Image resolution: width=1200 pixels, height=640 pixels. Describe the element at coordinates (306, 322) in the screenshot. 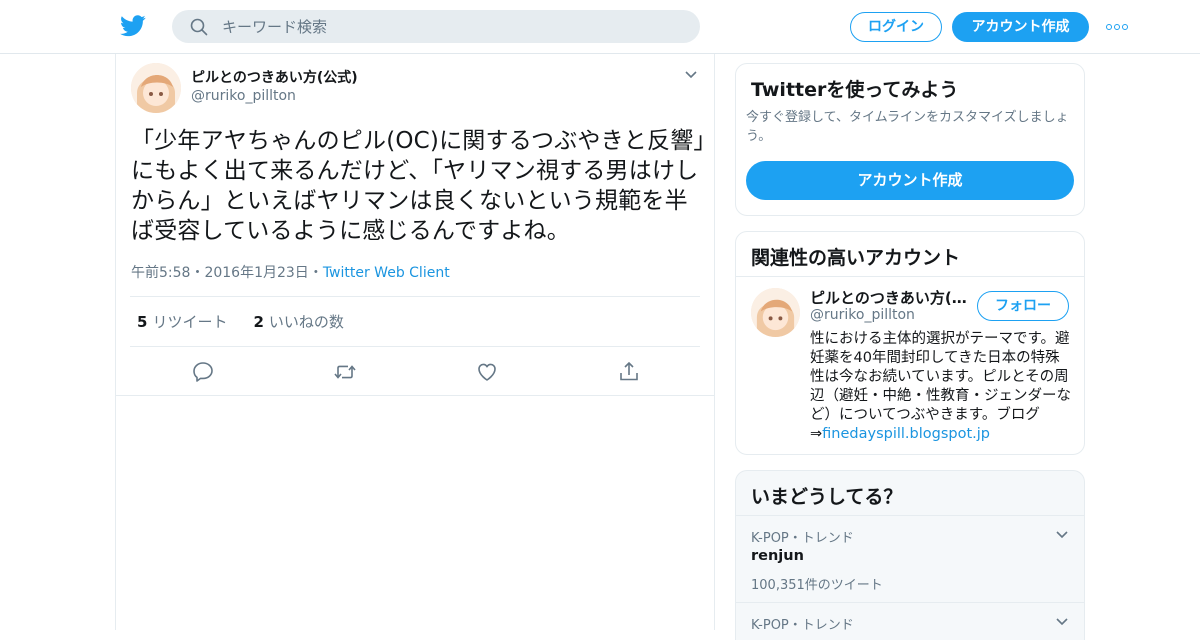

I see `like-stat-label: いいねの数` at that location.